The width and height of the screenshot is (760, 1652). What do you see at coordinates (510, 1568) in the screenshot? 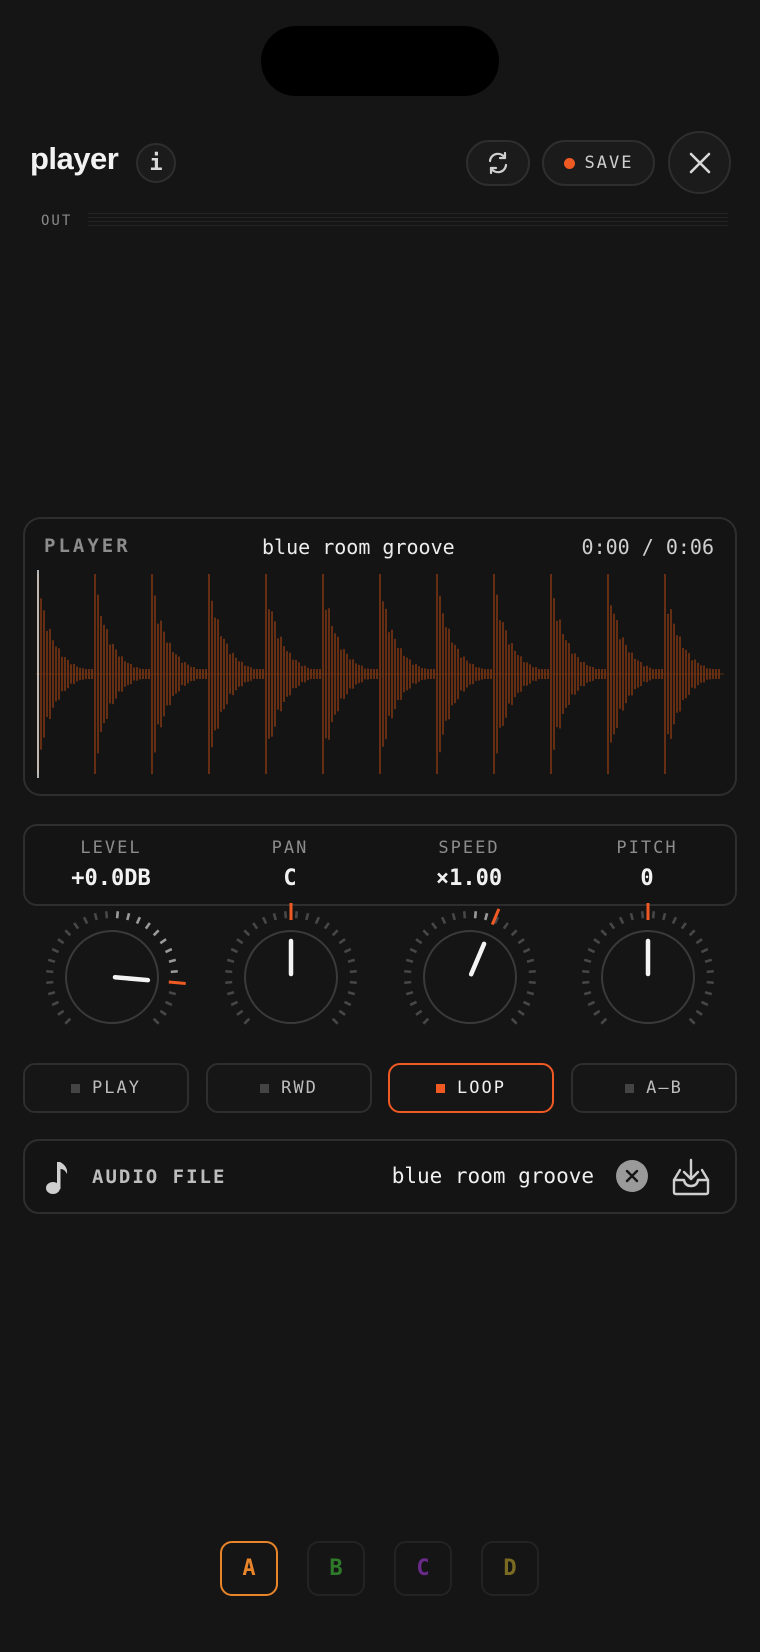
I see `slot-d-button: D` at bounding box center [510, 1568].